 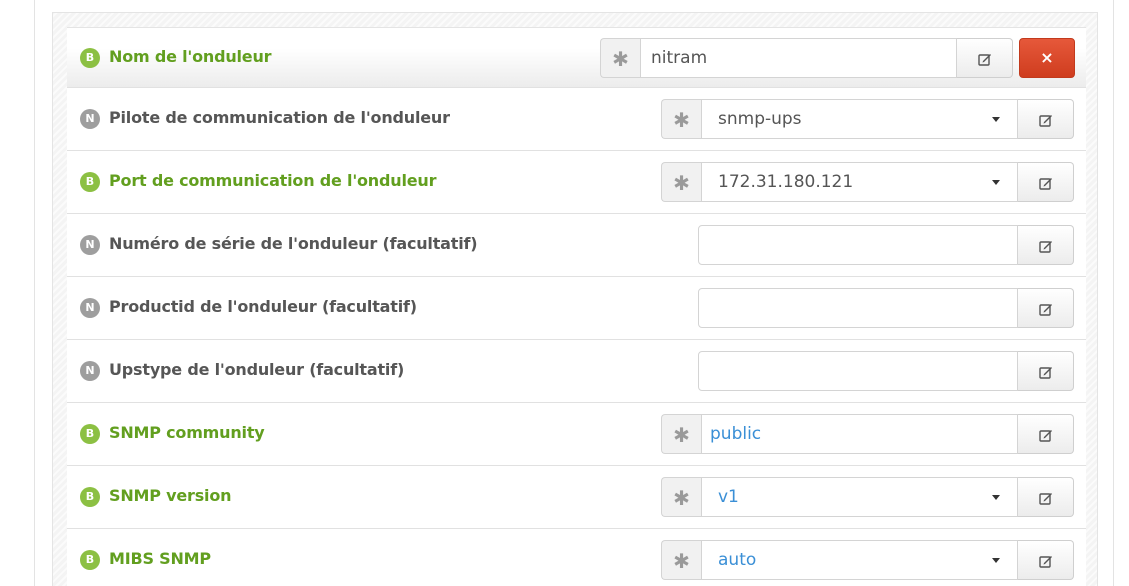 What do you see at coordinates (859, 119) in the screenshot?
I see `pilote-select: snmp-ups` at bounding box center [859, 119].